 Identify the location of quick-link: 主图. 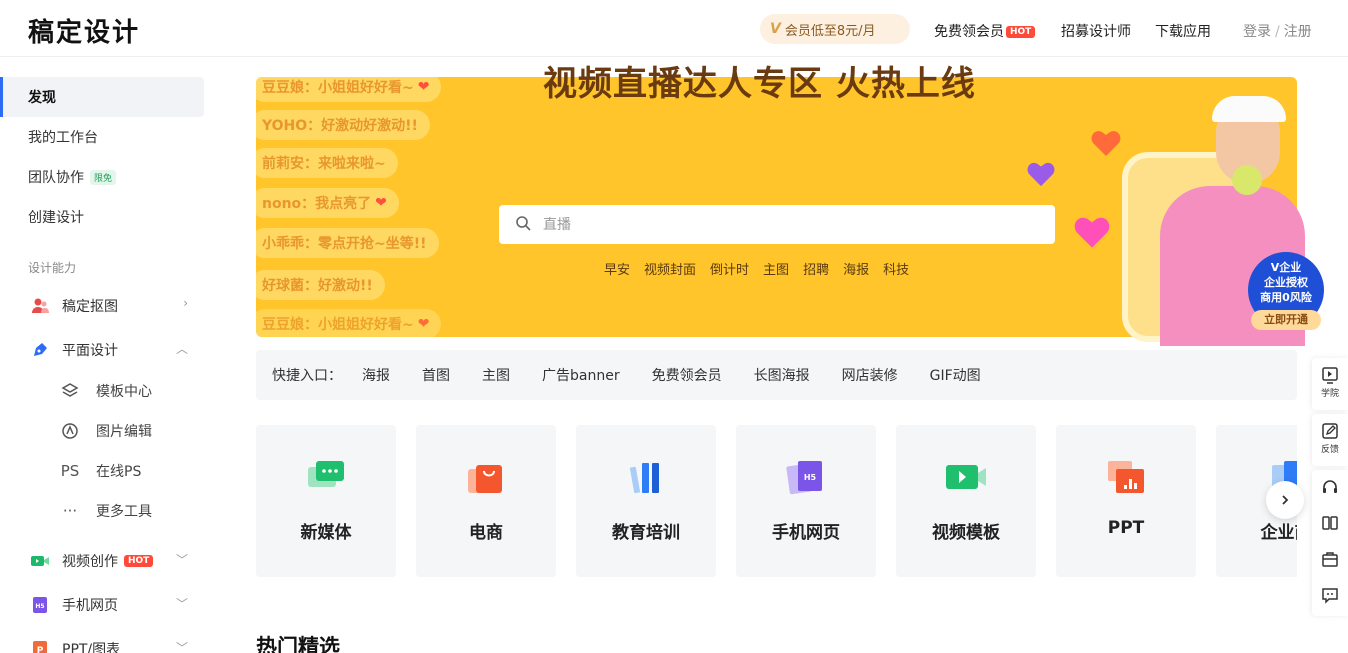
(496, 375).